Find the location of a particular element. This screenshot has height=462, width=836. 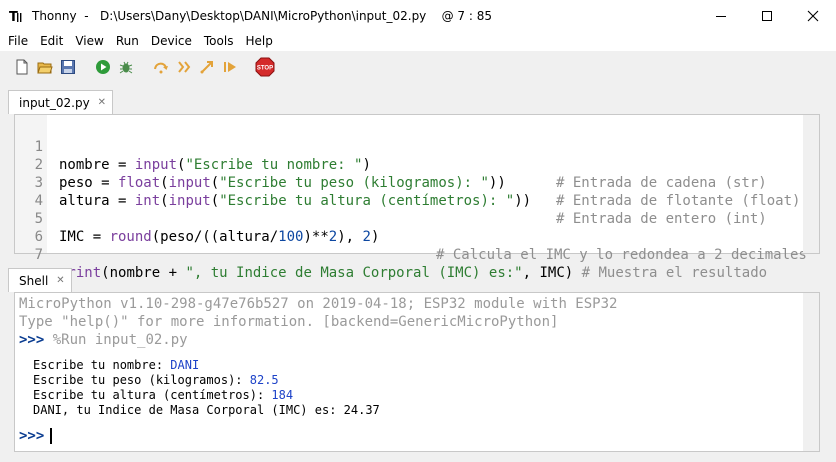

step-out-button is located at coordinates (207, 67).